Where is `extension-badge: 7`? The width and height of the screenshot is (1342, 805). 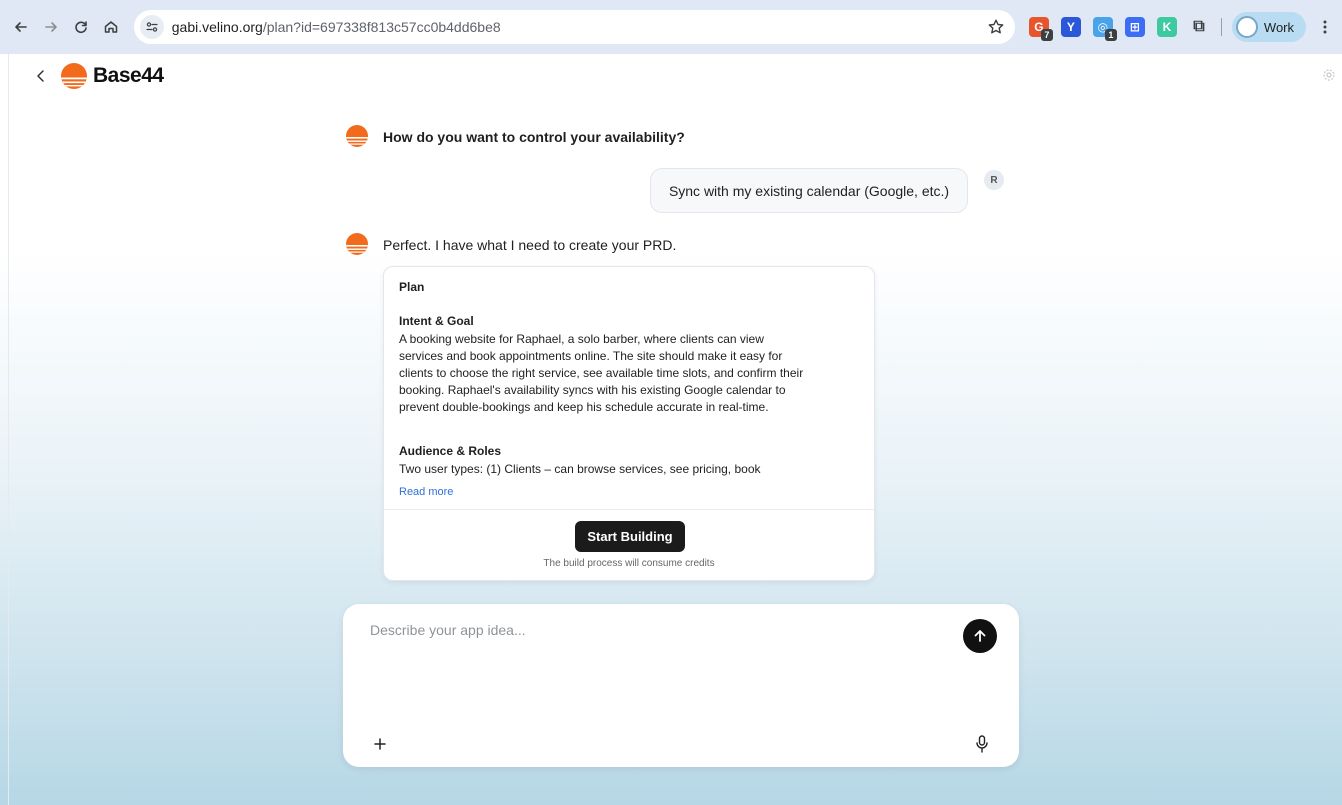 extension-badge: 7 is located at coordinates (1046, 35).